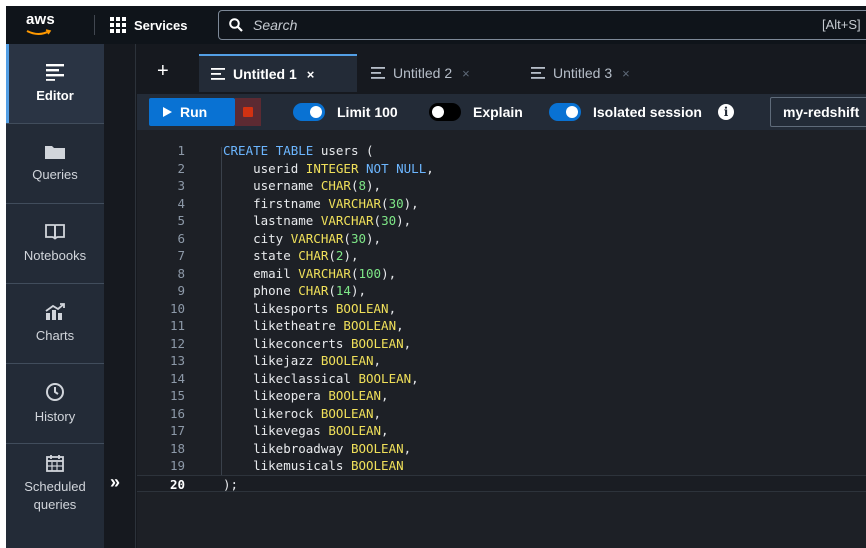 Image resolution: width=866 pixels, height=548 pixels. I want to click on tab-label: Untitled 2, so click(423, 73).